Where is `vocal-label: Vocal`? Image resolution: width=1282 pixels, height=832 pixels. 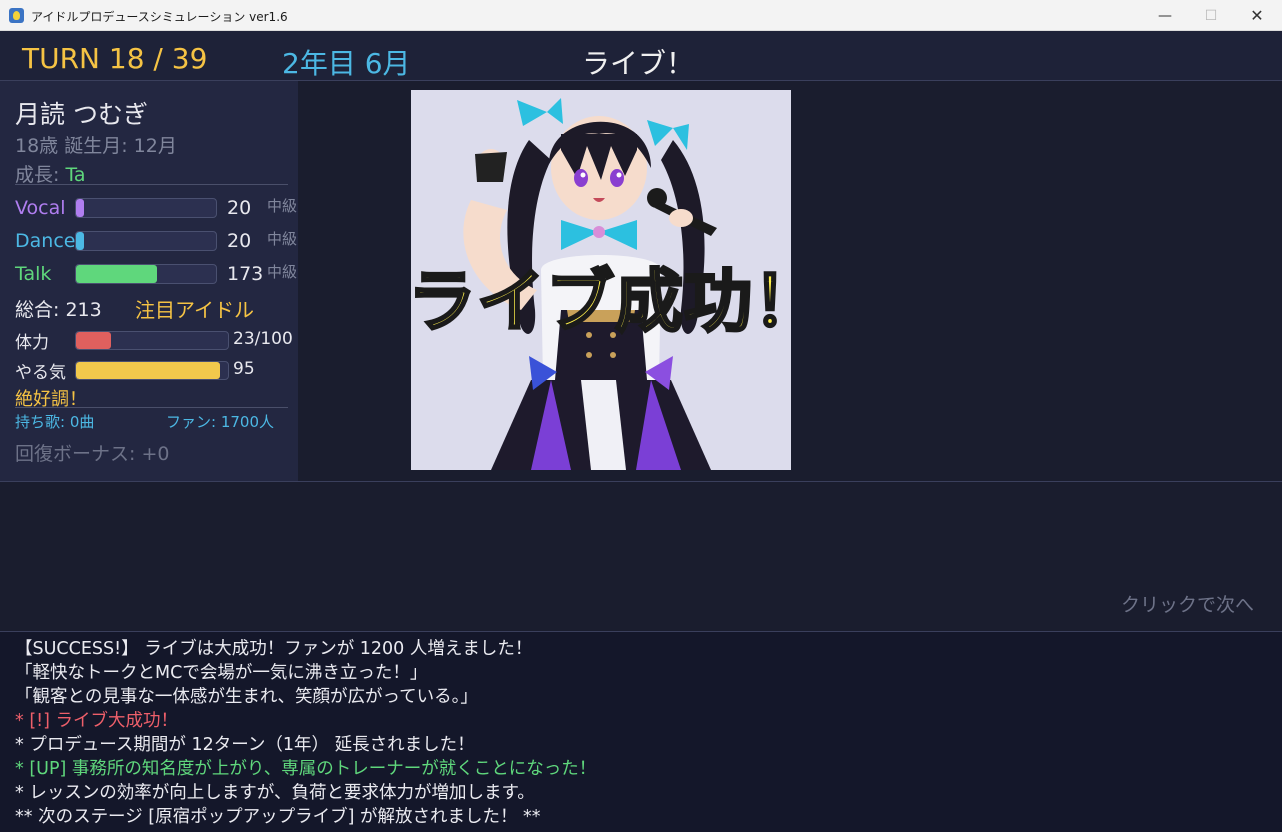 vocal-label: Vocal is located at coordinates (40, 208).